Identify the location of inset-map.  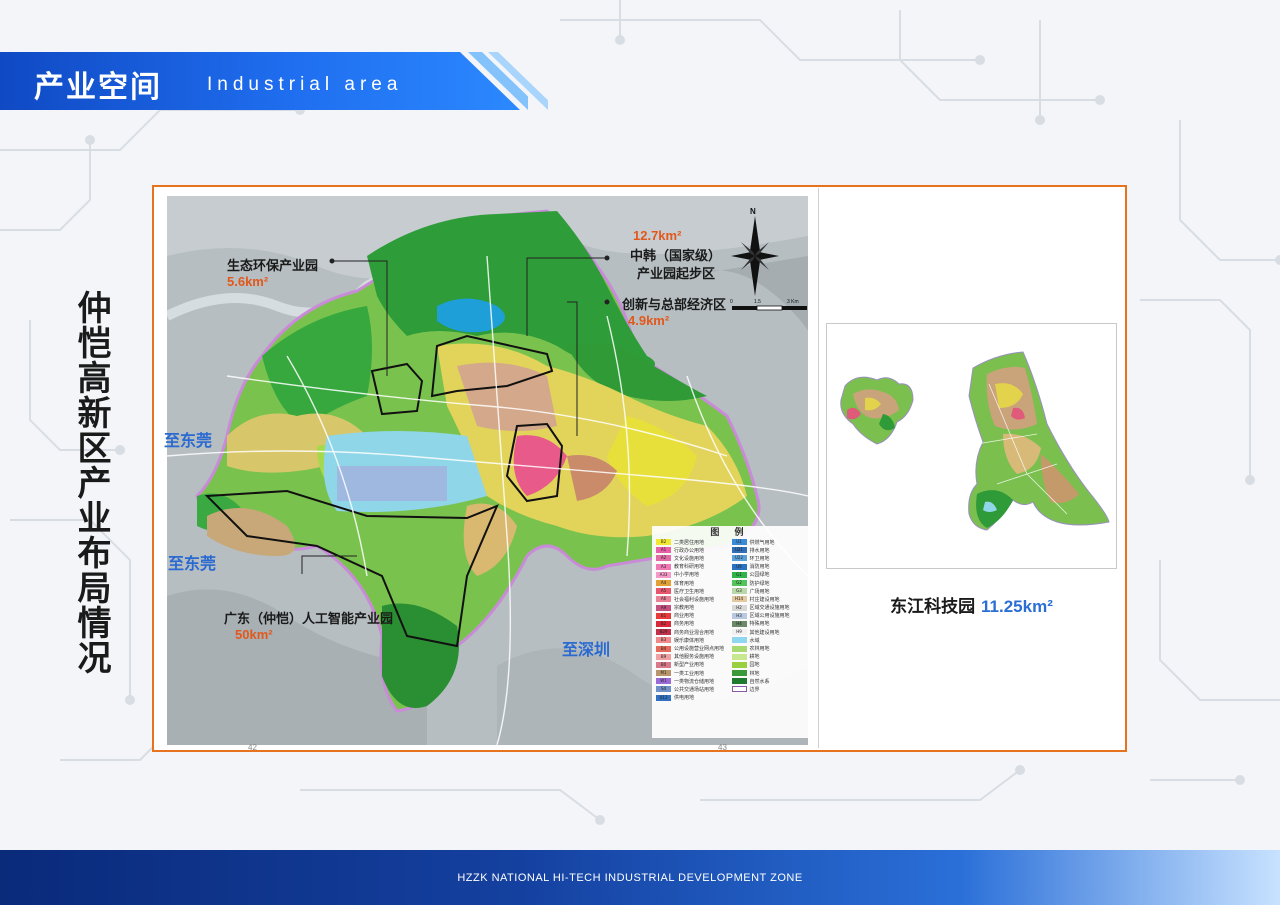
(971, 446).